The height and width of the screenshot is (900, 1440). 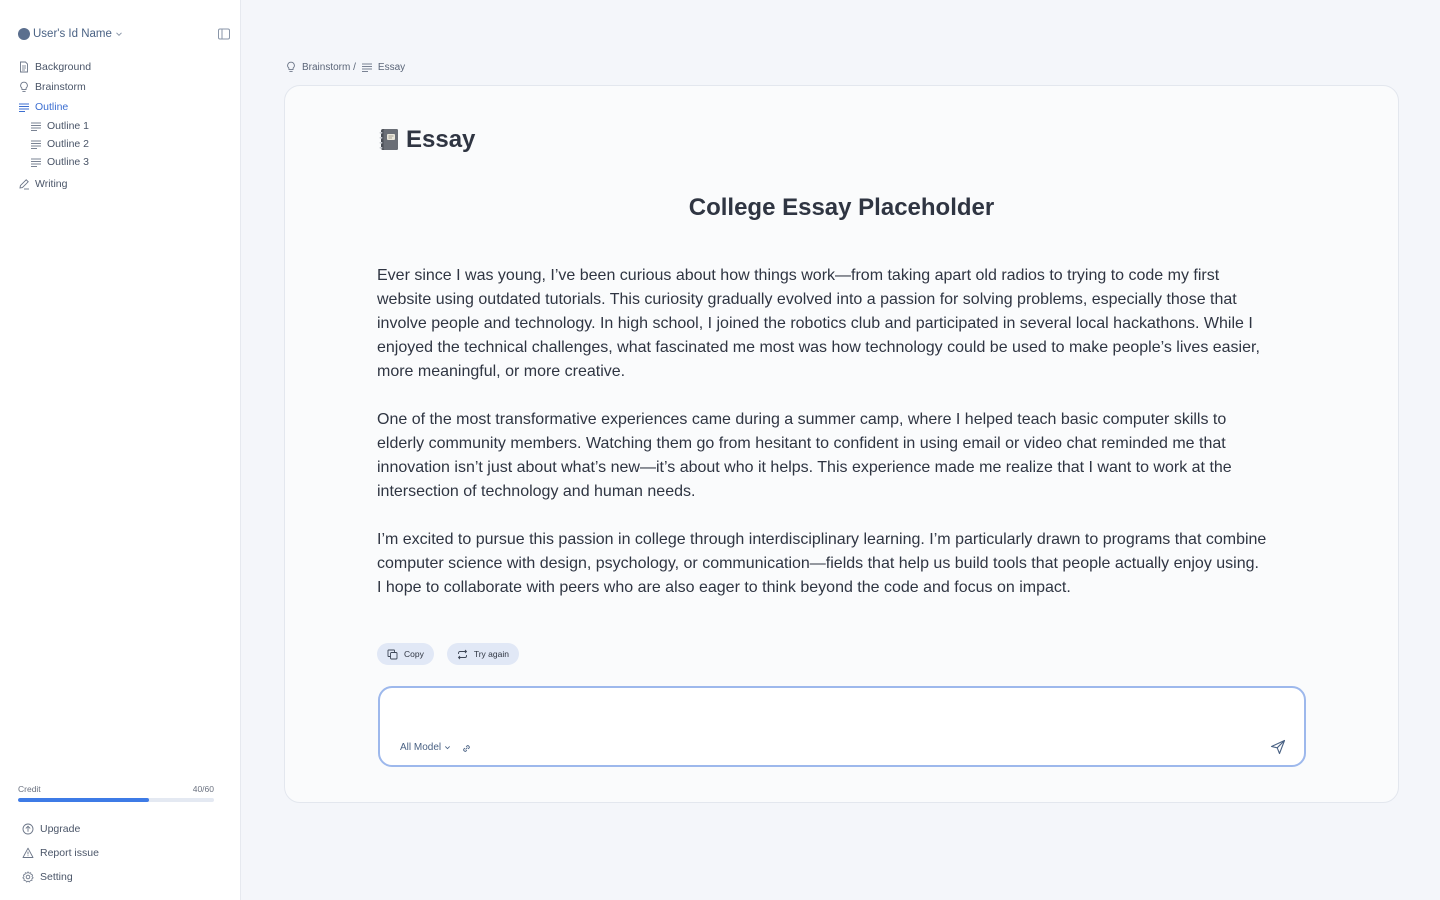 I want to click on credit-label: Credit, so click(x=29, y=789).